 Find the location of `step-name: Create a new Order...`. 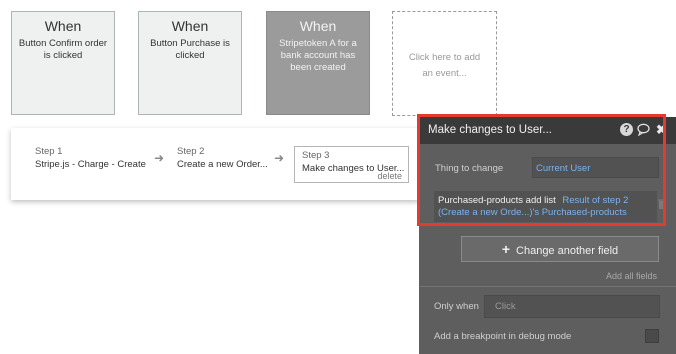

step-name: Create a new Order... is located at coordinates (222, 164).